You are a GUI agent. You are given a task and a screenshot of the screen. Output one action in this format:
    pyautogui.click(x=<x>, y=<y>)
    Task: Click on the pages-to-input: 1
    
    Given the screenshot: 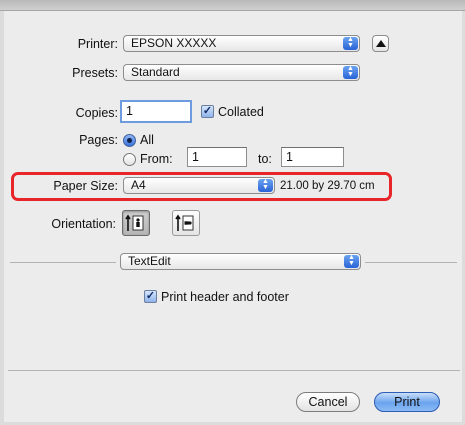 What is the action you would take?
    pyautogui.click(x=312, y=157)
    